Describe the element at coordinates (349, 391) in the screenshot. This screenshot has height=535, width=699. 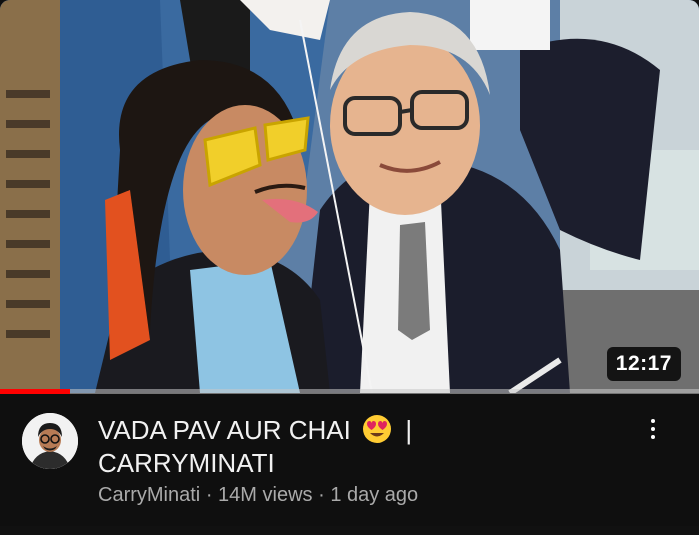
I see `watch-progress-bar` at that location.